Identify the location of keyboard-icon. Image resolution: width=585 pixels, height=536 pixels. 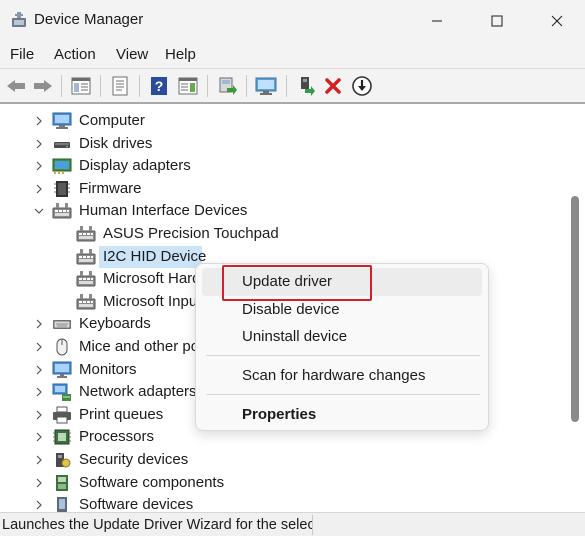
(62, 324).